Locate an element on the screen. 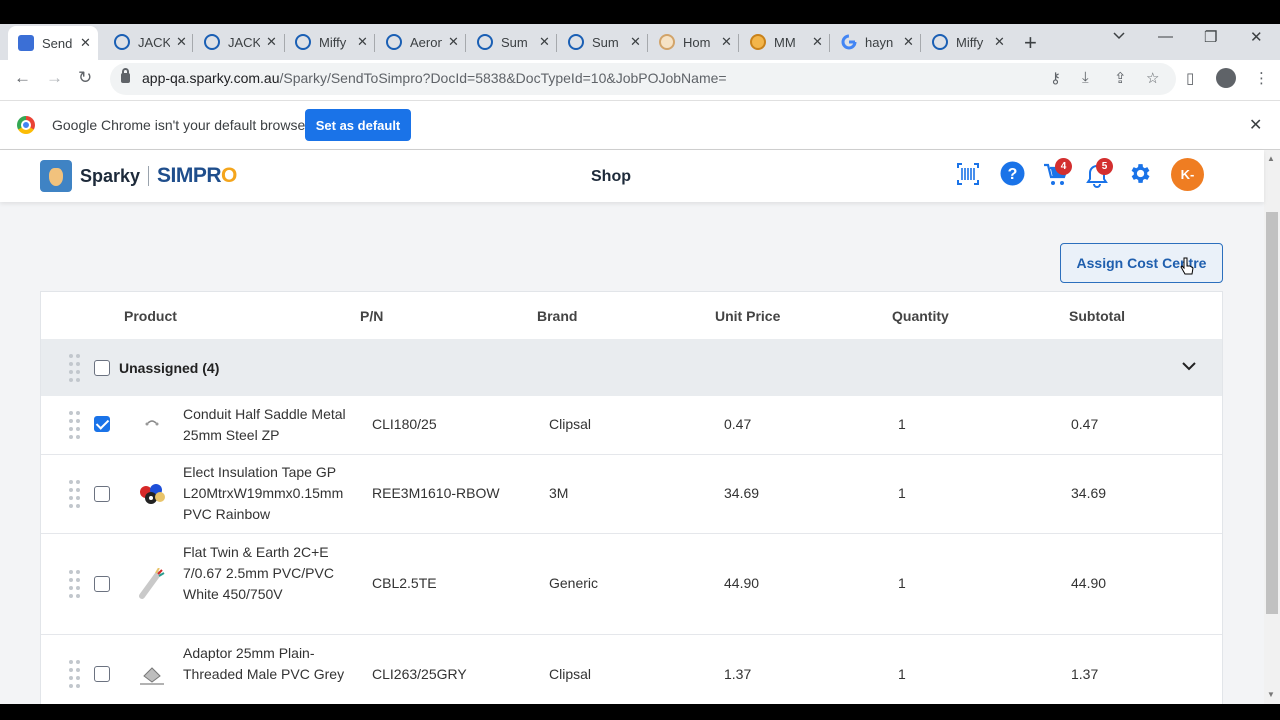  column-header-pn: P/N is located at coordinates (371, 316).